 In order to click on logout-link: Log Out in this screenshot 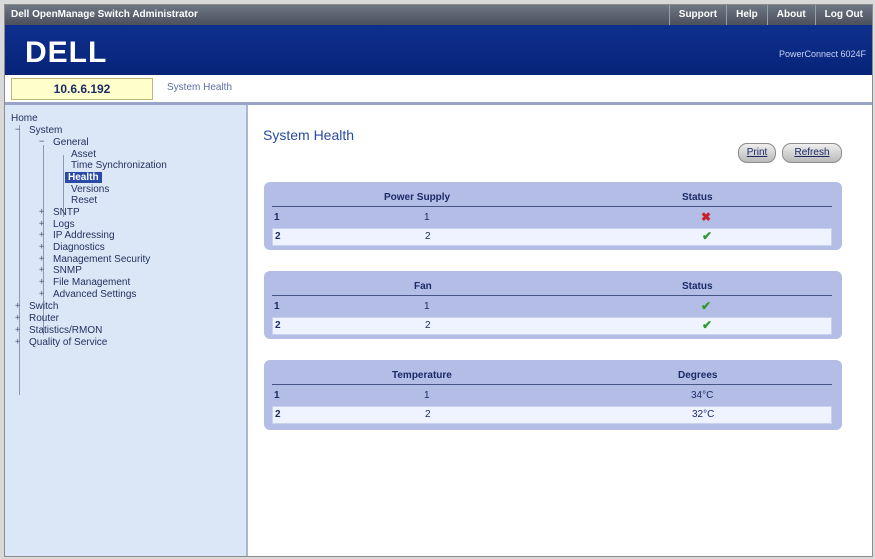, I will do `click(843, 15)`.